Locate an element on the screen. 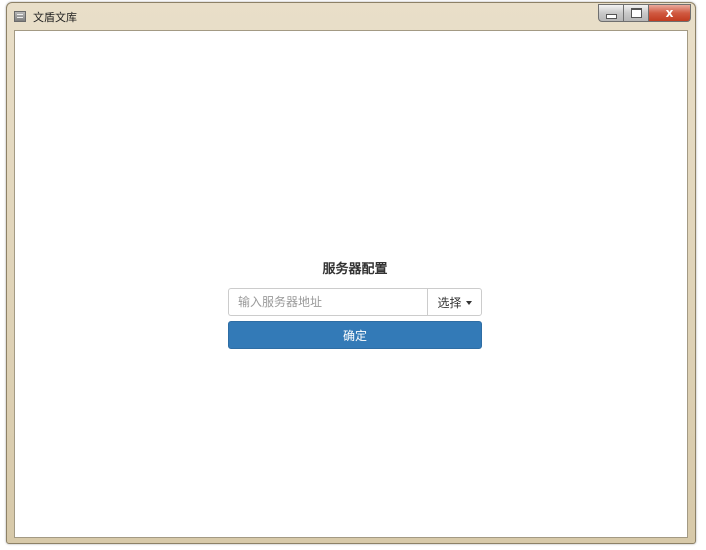  minimize-button is located at coordinates (611, 13).